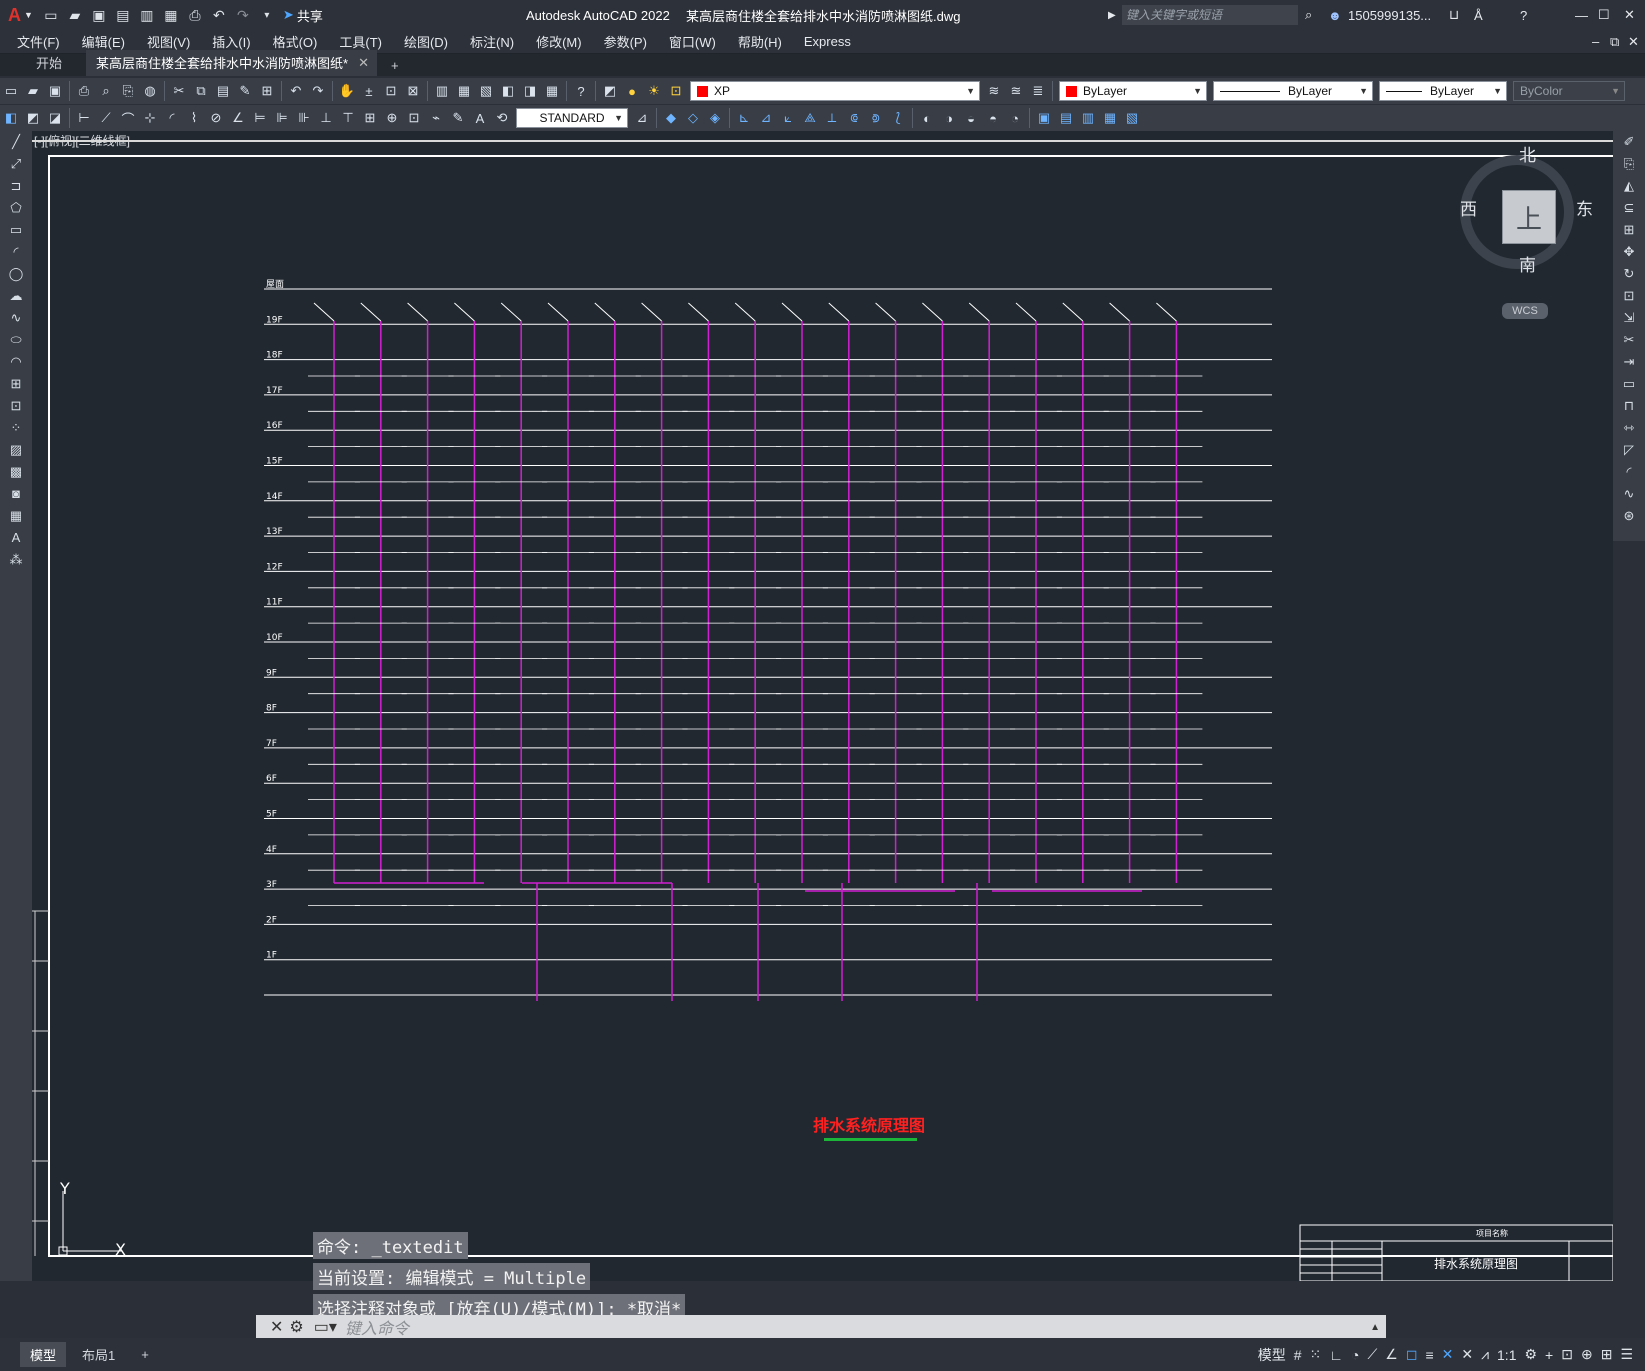 Image resolution: width=1645 pixels, height=1371 pixels. What do you see at coordinates (1629, 405) in the screenshot?
I see `break-icon: ⊓` at bounding box center [1629, 405].